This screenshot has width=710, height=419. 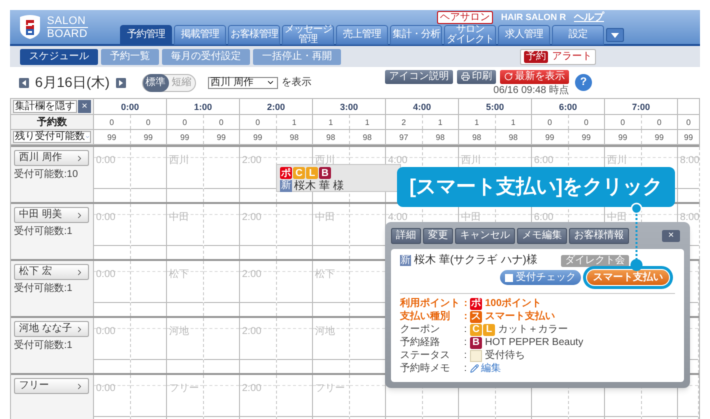 I want to click on detail-value: HOT PEPPER Beauty, so click(x=534, y=343).